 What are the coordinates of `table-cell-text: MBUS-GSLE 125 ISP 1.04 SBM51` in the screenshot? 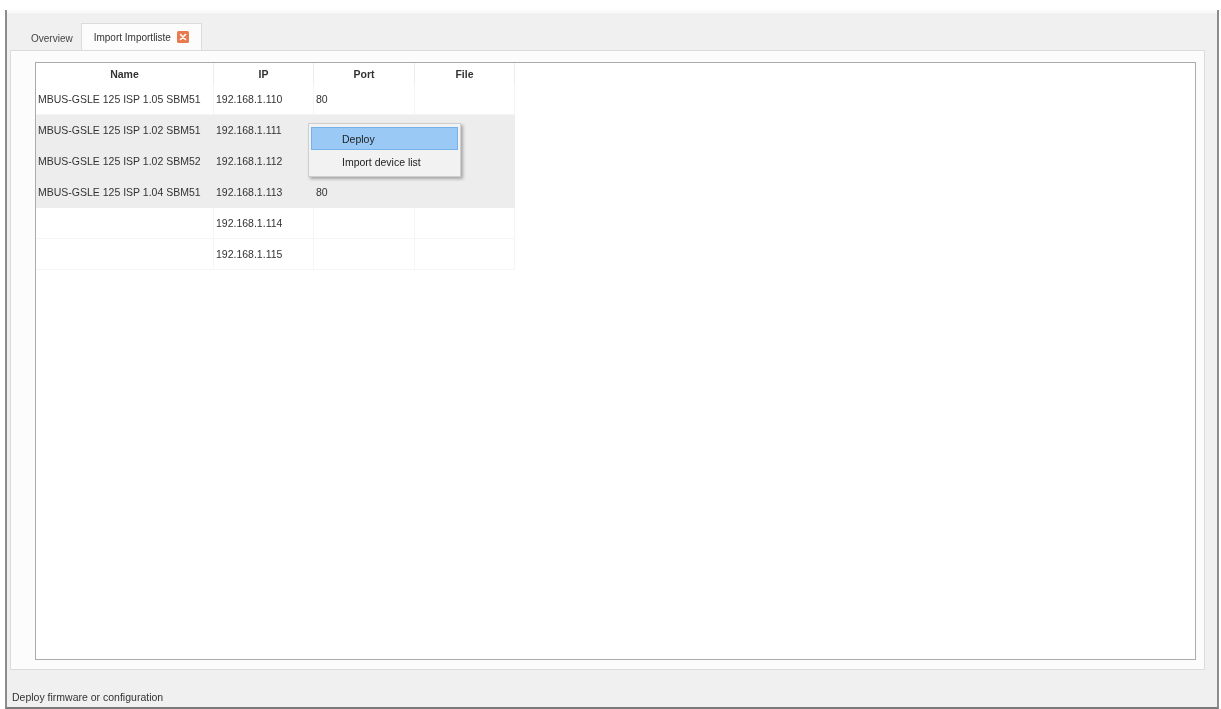 It's located at (119, 192).